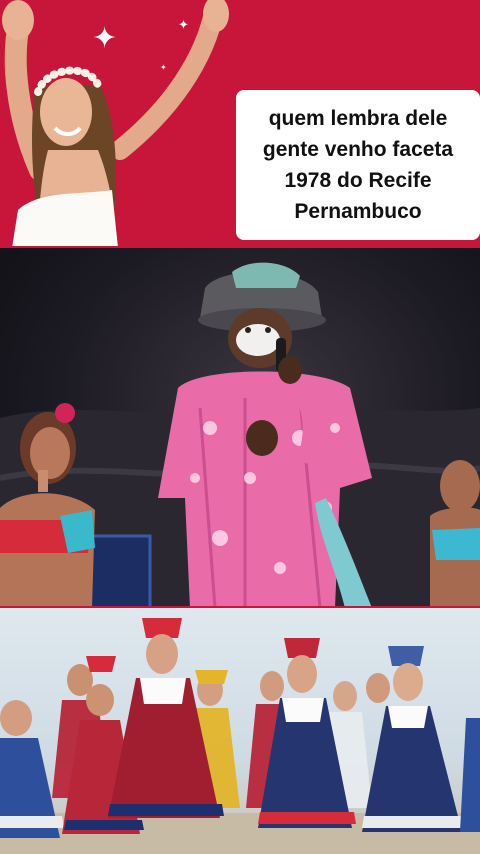  What do you see at coordinates (358, 211) in the screenshot?
I see `caption-line: Pernambuco` at bounding box center [358, 211].